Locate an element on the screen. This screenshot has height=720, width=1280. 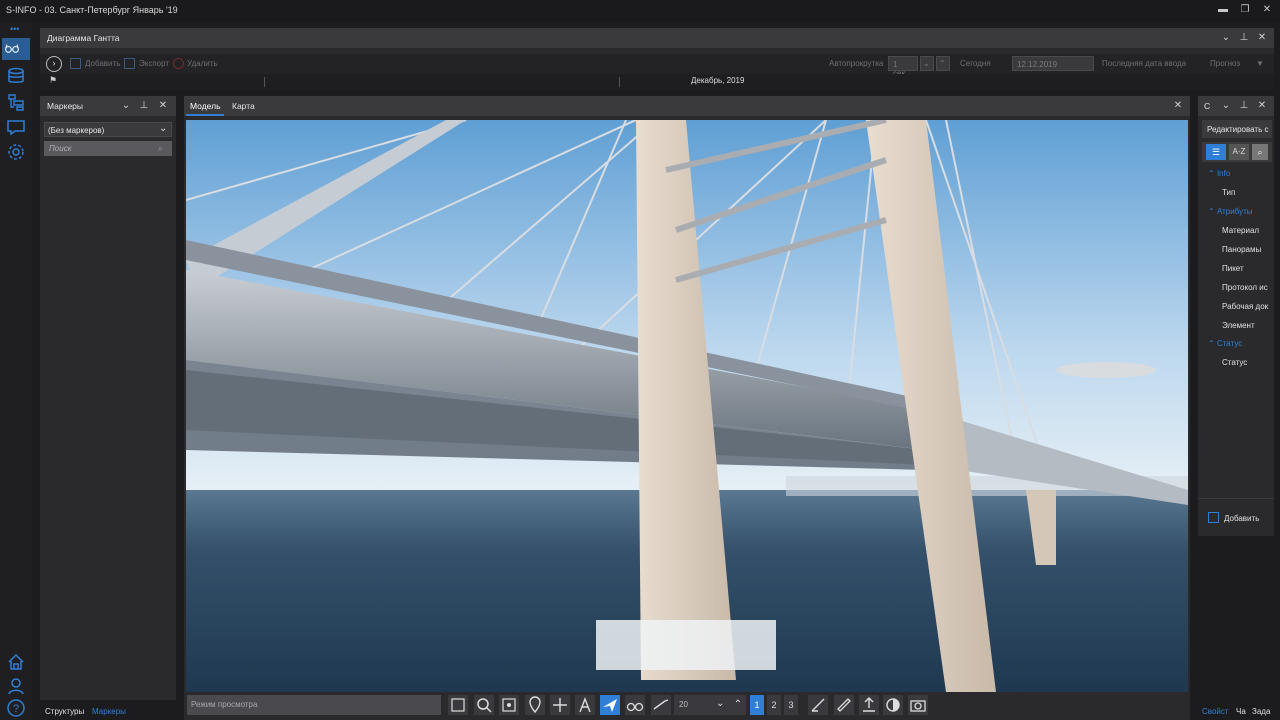
tab-model: Модель is located at coordinates (205, 106).